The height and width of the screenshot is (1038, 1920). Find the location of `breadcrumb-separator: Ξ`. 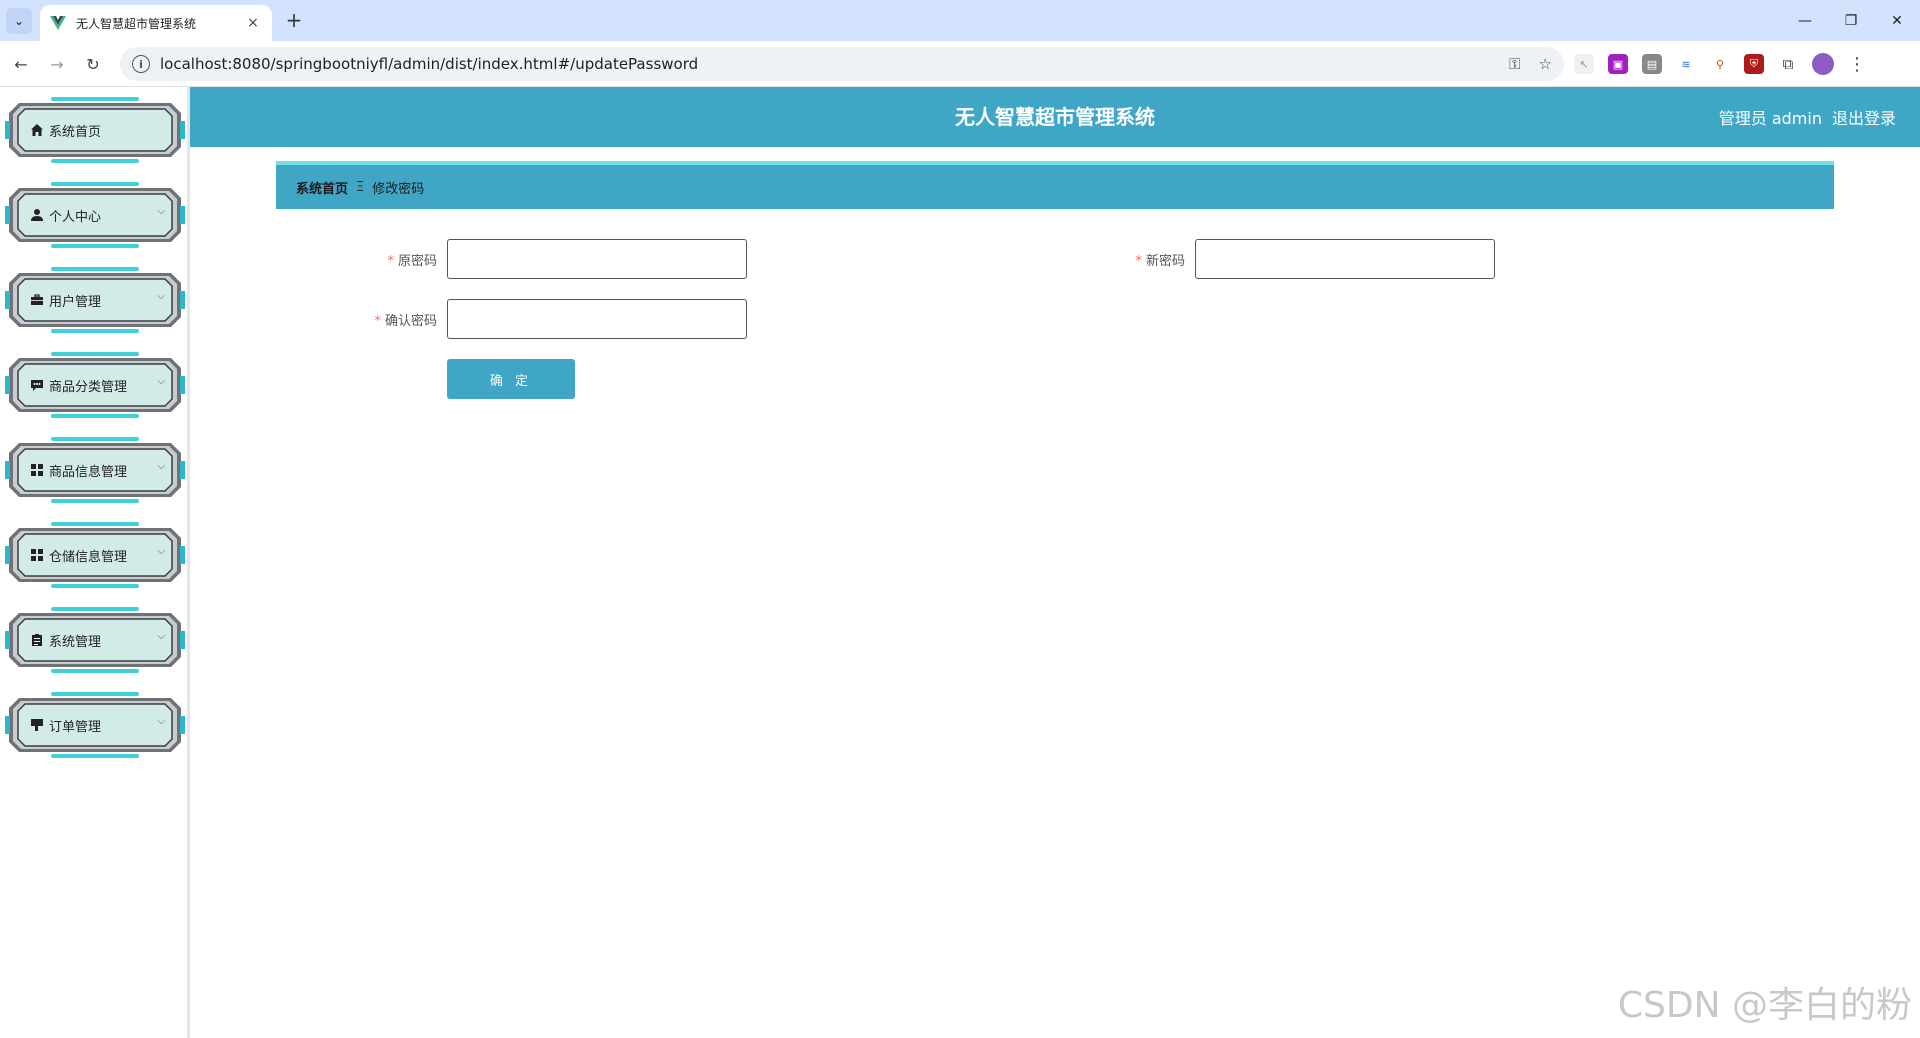

breadcrumb-separator: Ξ is located at coordinates (360, 187).